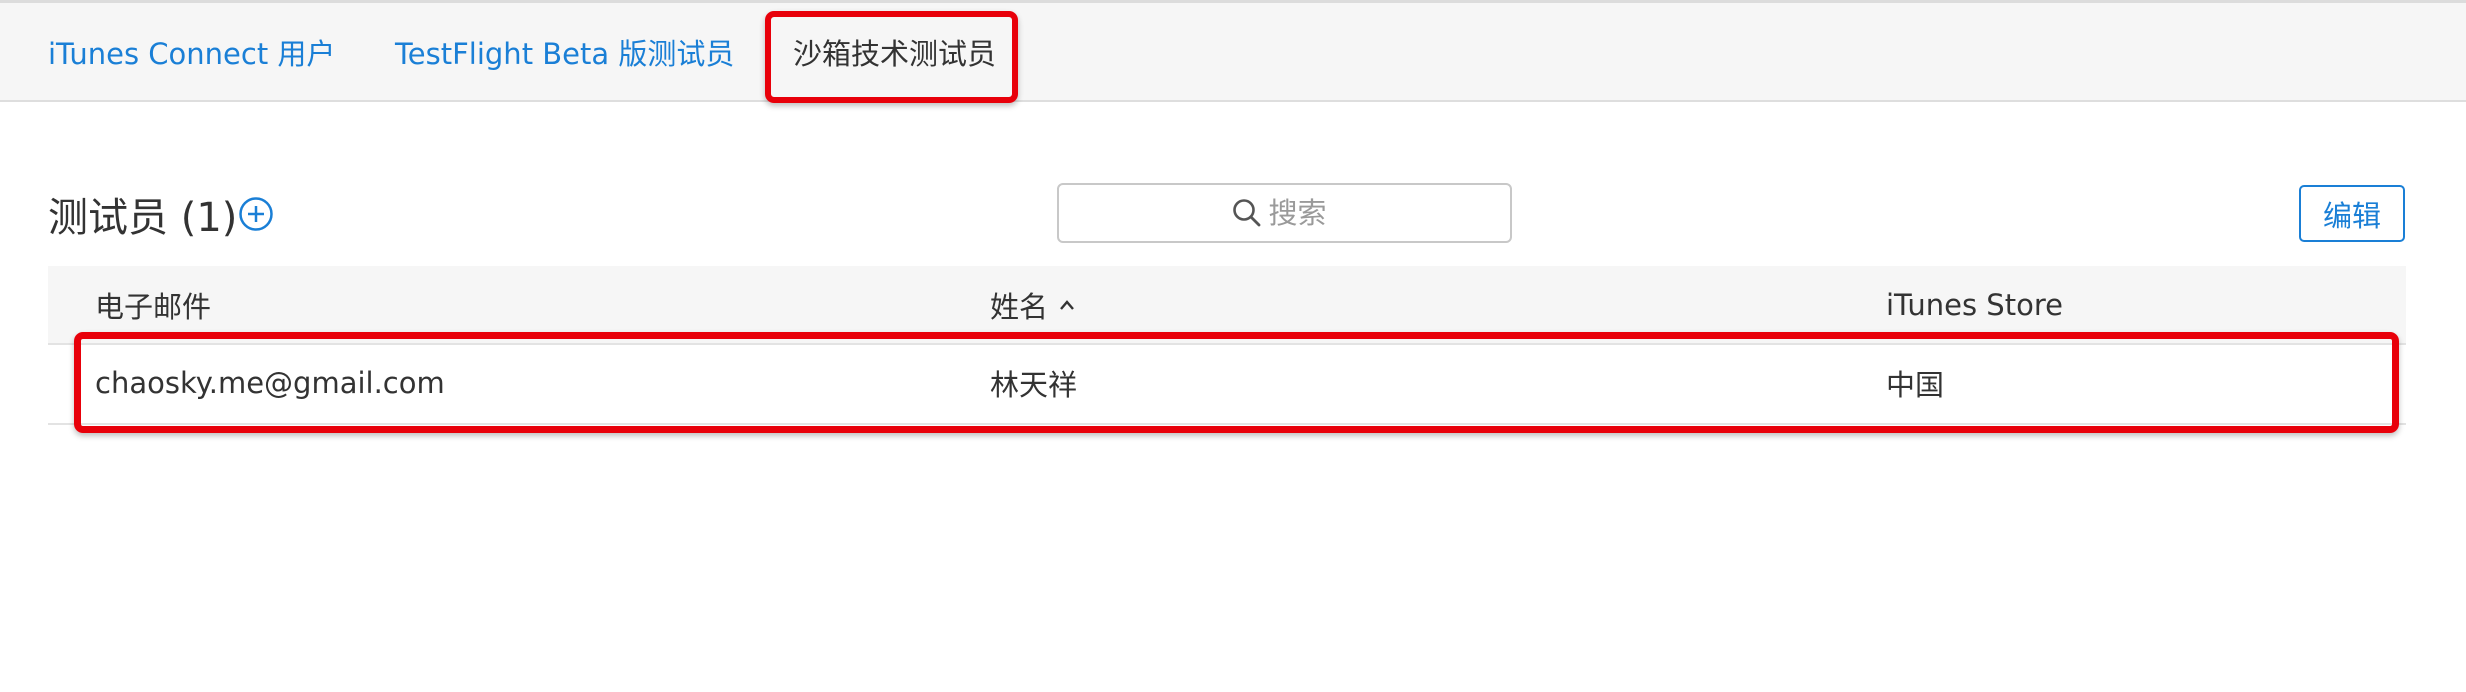  Describe the element at coordinates (256, 214) in the screenshot. I see `plus-circle-icon` at that location.